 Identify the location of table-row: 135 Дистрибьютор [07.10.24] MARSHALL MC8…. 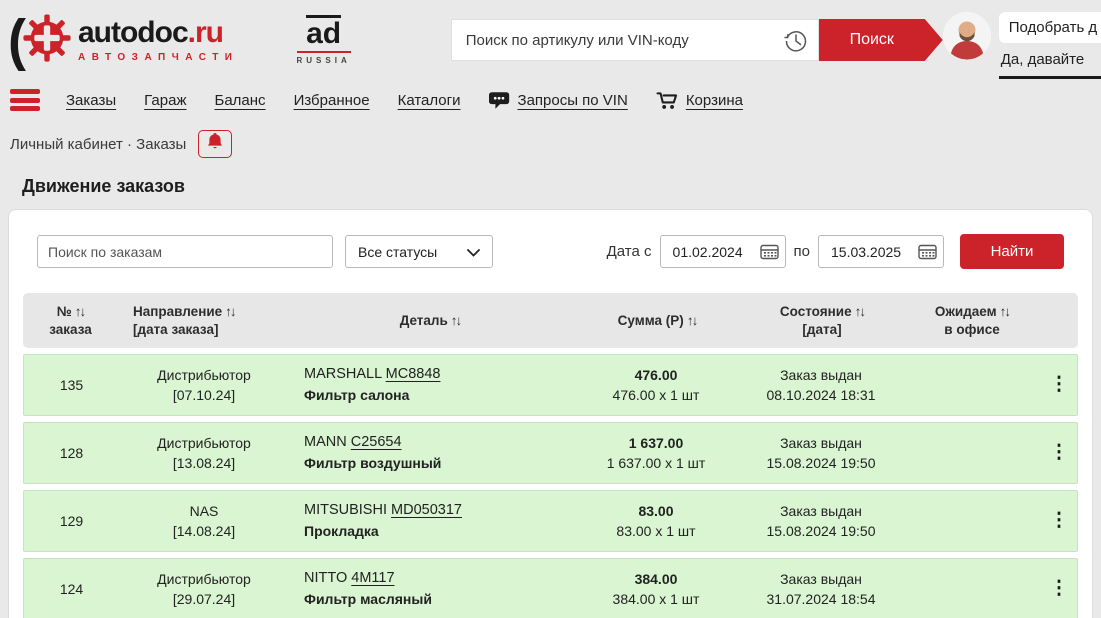
(550, 385).